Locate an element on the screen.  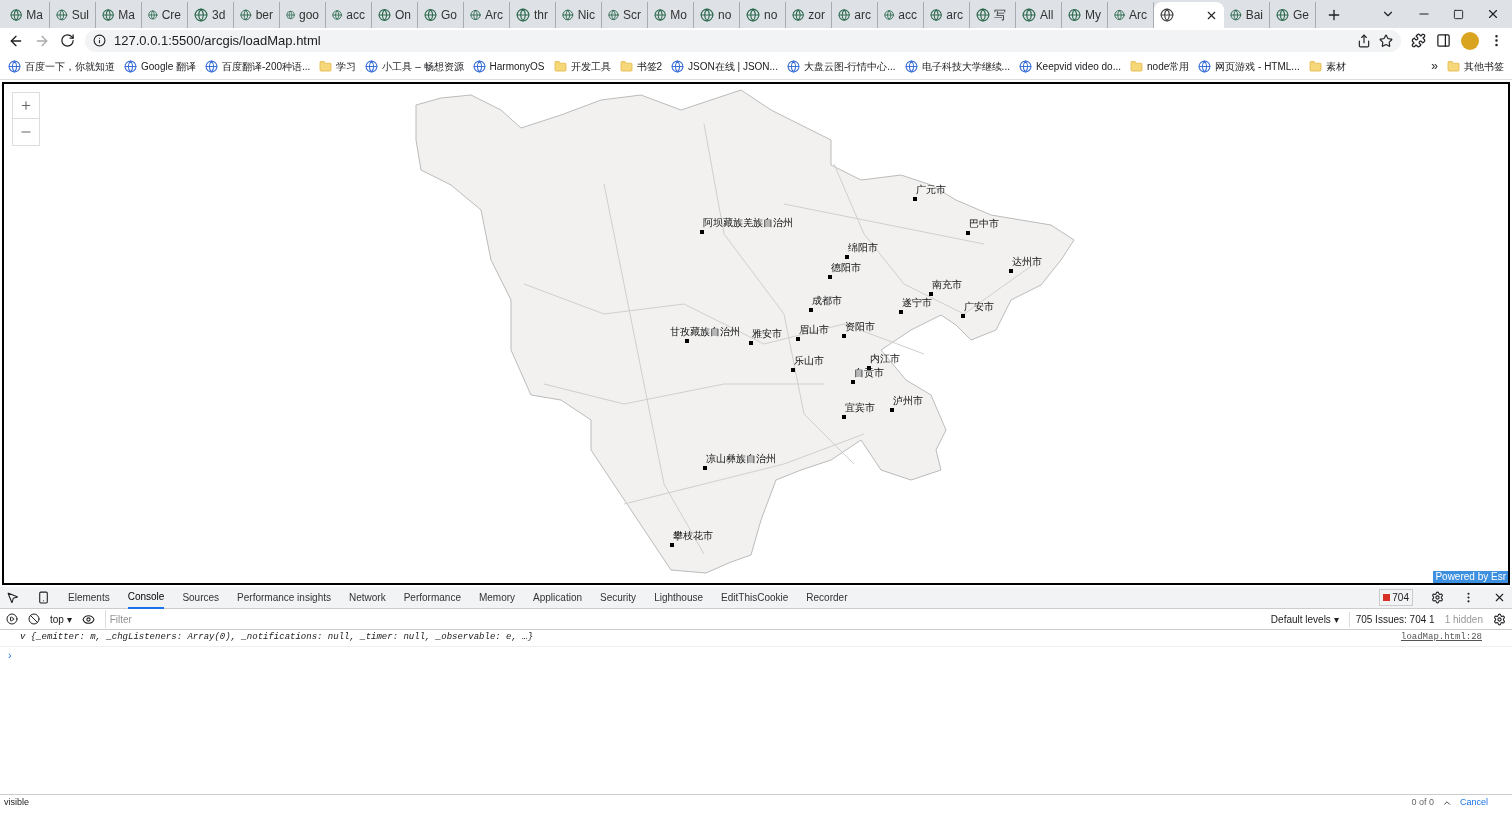
star-icon is located at coordinates (1386, 40).